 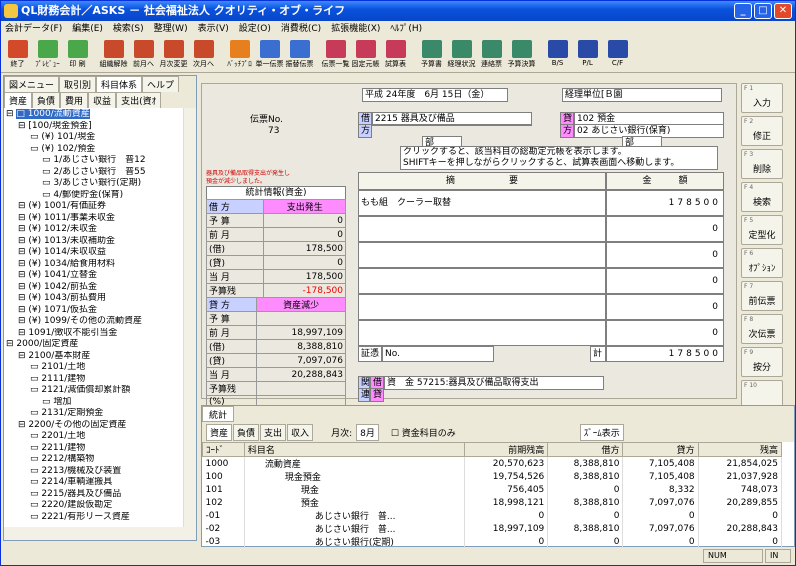 I want to click on zoom-button: ｽﾞｰﾑ表示, so click(x=601, y=432).